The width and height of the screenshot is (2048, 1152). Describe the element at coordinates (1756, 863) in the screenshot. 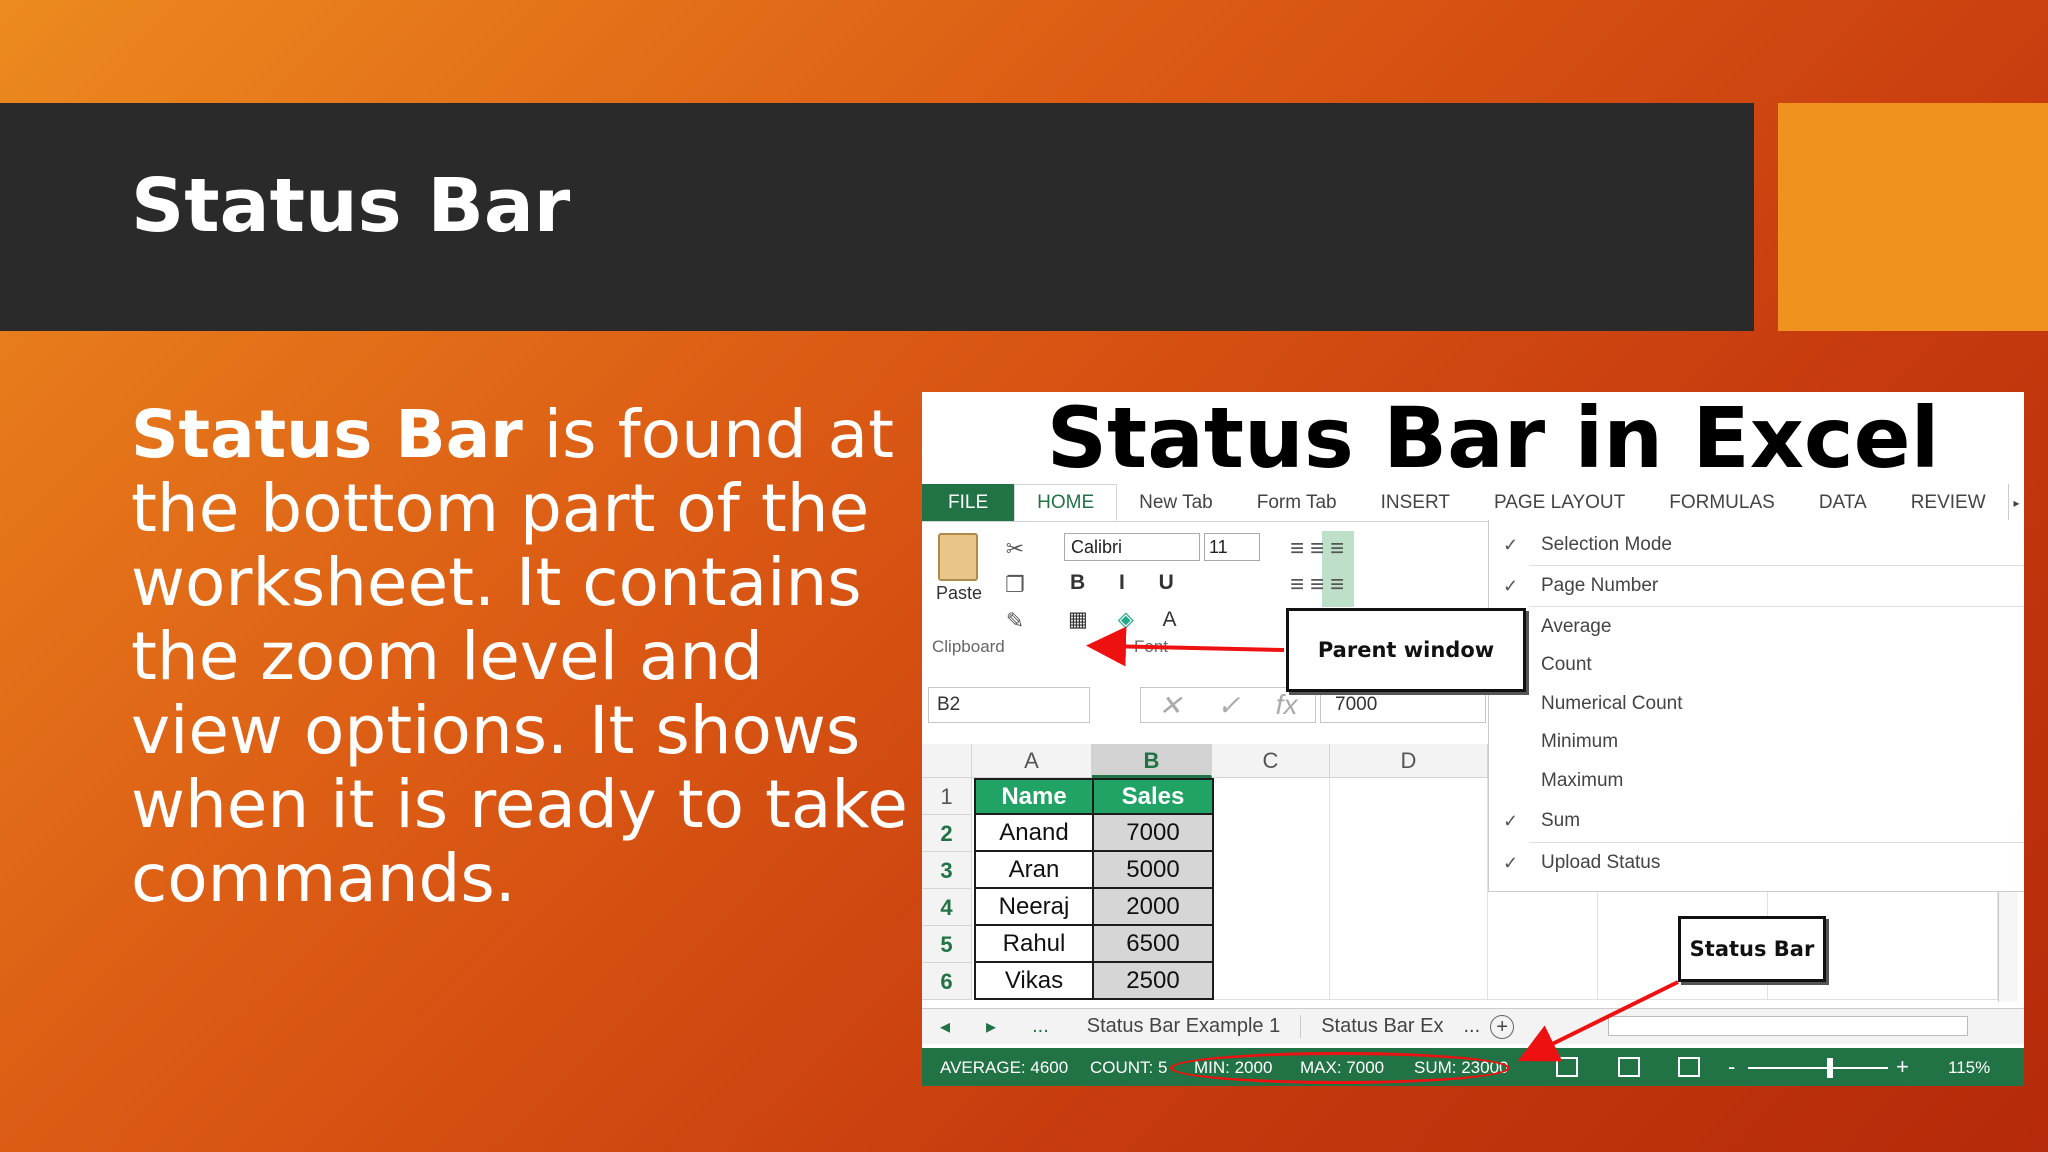

I see `menu-item-upload-status: ✓ Upload Status` at that location.